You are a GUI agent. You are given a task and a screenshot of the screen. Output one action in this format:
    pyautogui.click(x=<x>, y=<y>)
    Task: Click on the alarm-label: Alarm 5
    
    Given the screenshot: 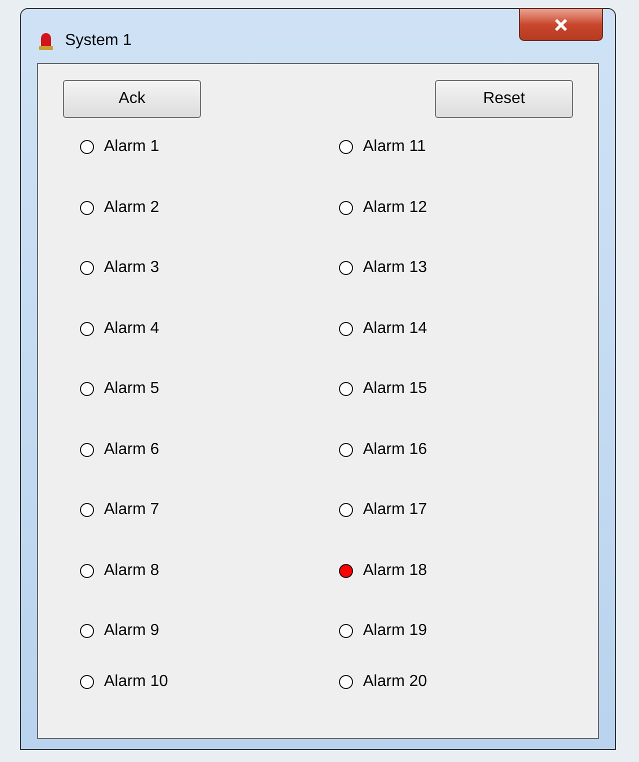 What is the action you would take?
    pyautogui.click(x=132, y=389)
    